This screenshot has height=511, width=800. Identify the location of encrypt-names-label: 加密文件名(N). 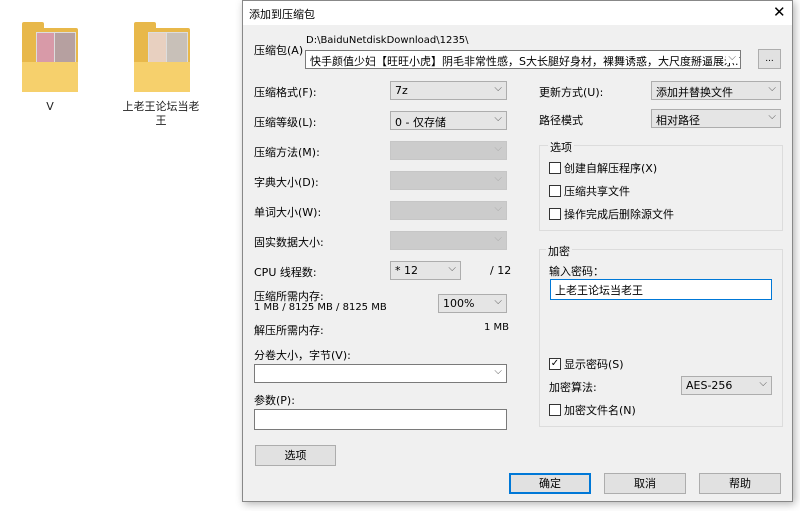
(600, 410).